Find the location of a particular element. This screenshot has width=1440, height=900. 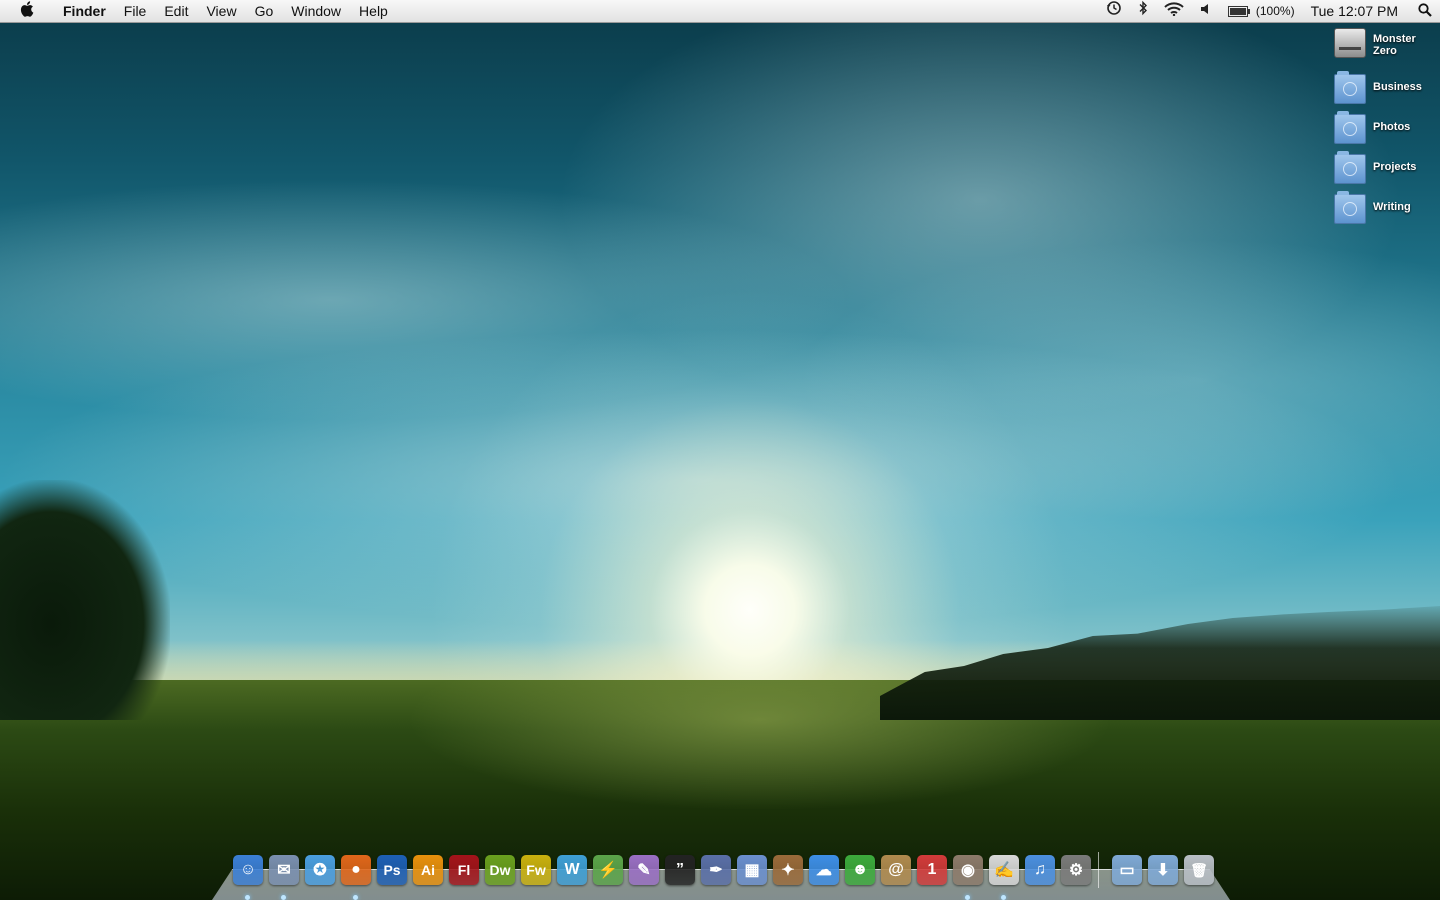

dock-item-safari: ✪ is located at coordinates (320, 870).